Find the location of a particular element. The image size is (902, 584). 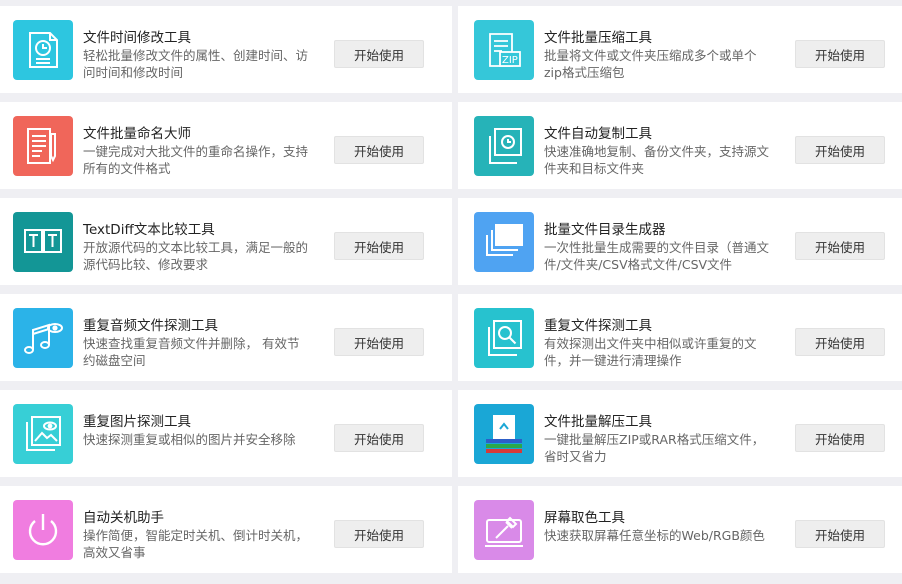

tool-card-auto-copy: 文件自动复制工具 快速准确地复制、备份文件夹，支持源文件夹和目标文件夹 开始使用 is located at coordinates (680, 145).